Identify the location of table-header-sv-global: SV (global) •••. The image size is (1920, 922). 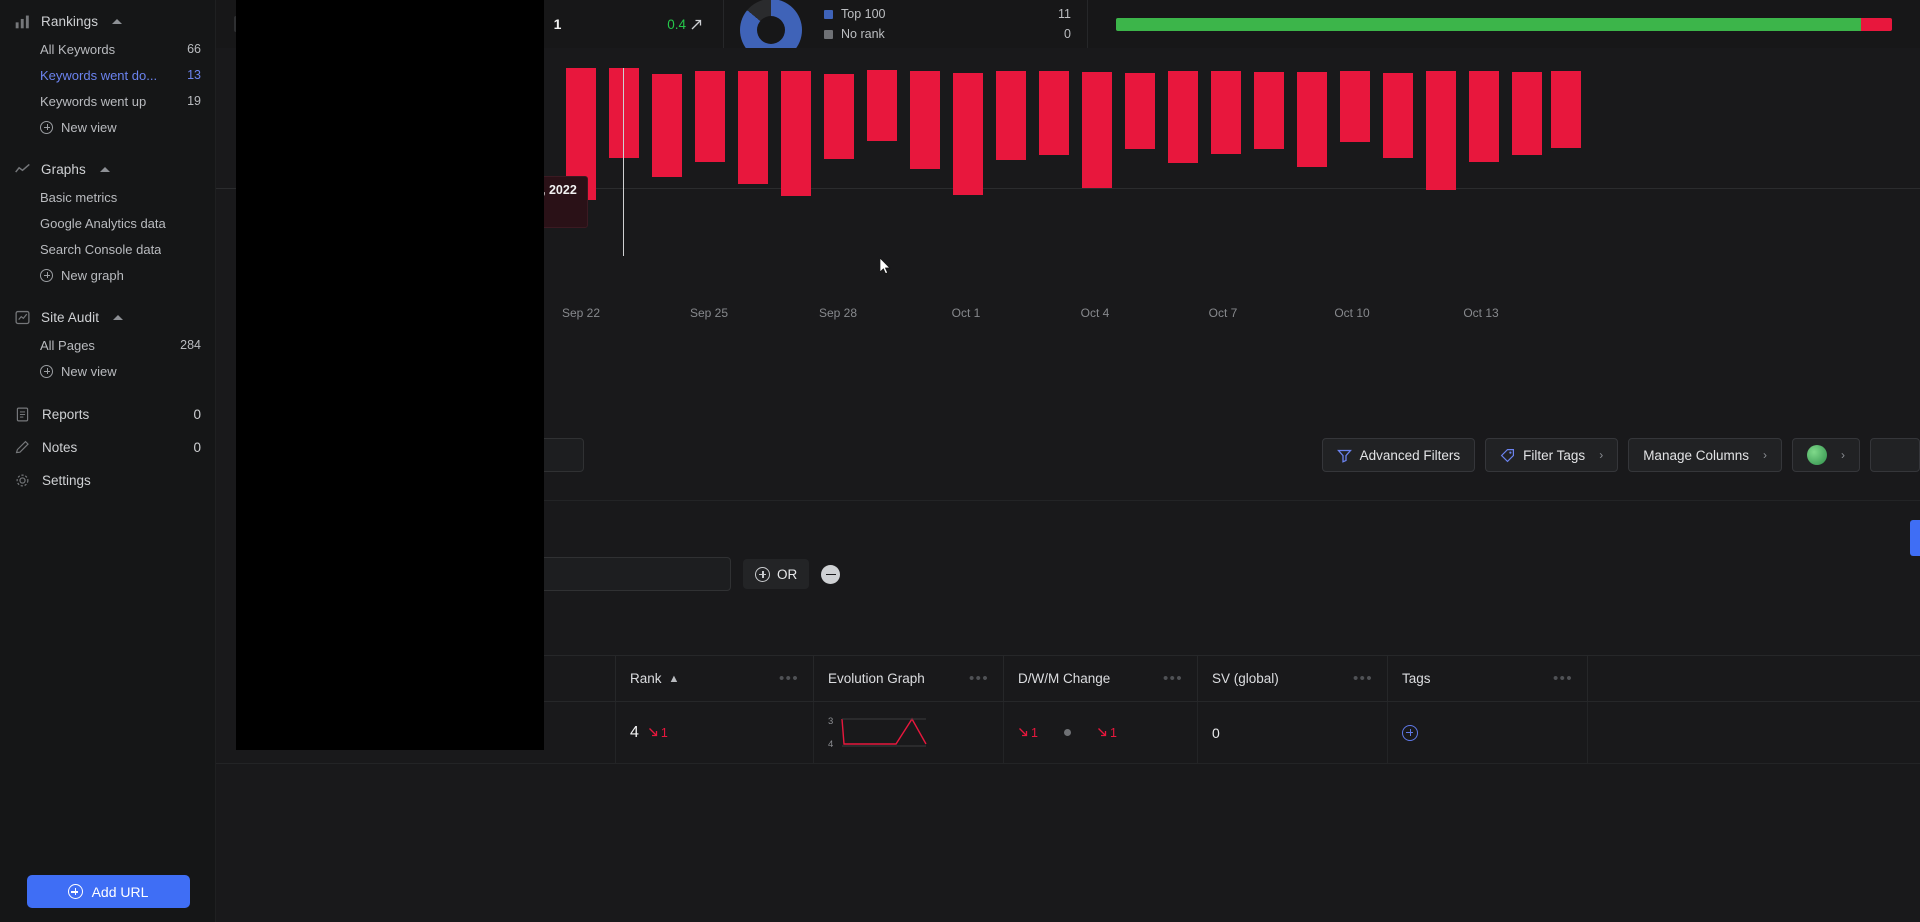
(1293, 678).